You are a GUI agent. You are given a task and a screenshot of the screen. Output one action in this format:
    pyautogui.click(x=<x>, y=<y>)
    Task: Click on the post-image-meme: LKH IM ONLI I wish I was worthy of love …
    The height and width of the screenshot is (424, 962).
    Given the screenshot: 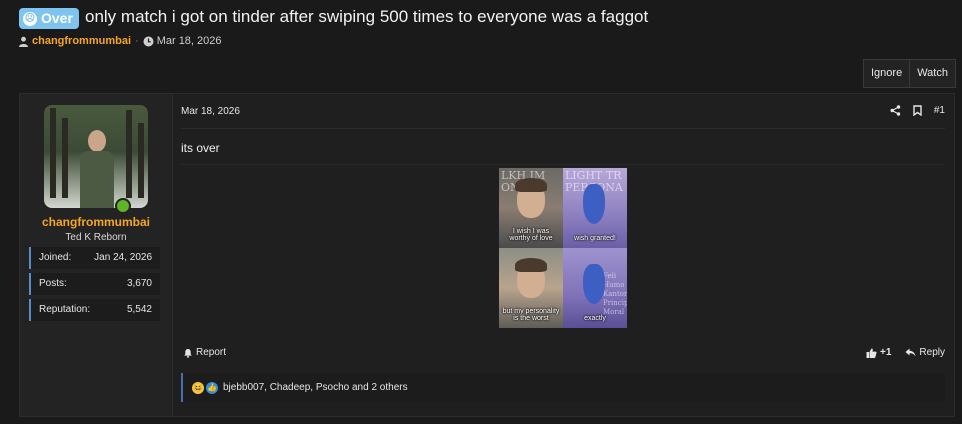 What is the action you would take?
    pyautogui.click(x=563, y=248)
    